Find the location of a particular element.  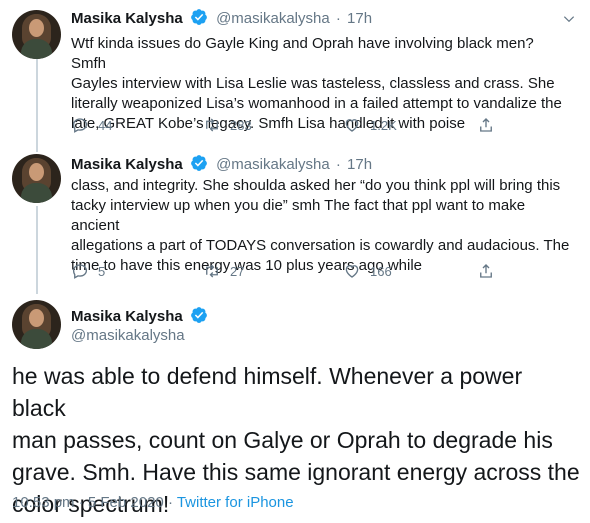

reply-button: 44 is located at coordinates (91, 125).